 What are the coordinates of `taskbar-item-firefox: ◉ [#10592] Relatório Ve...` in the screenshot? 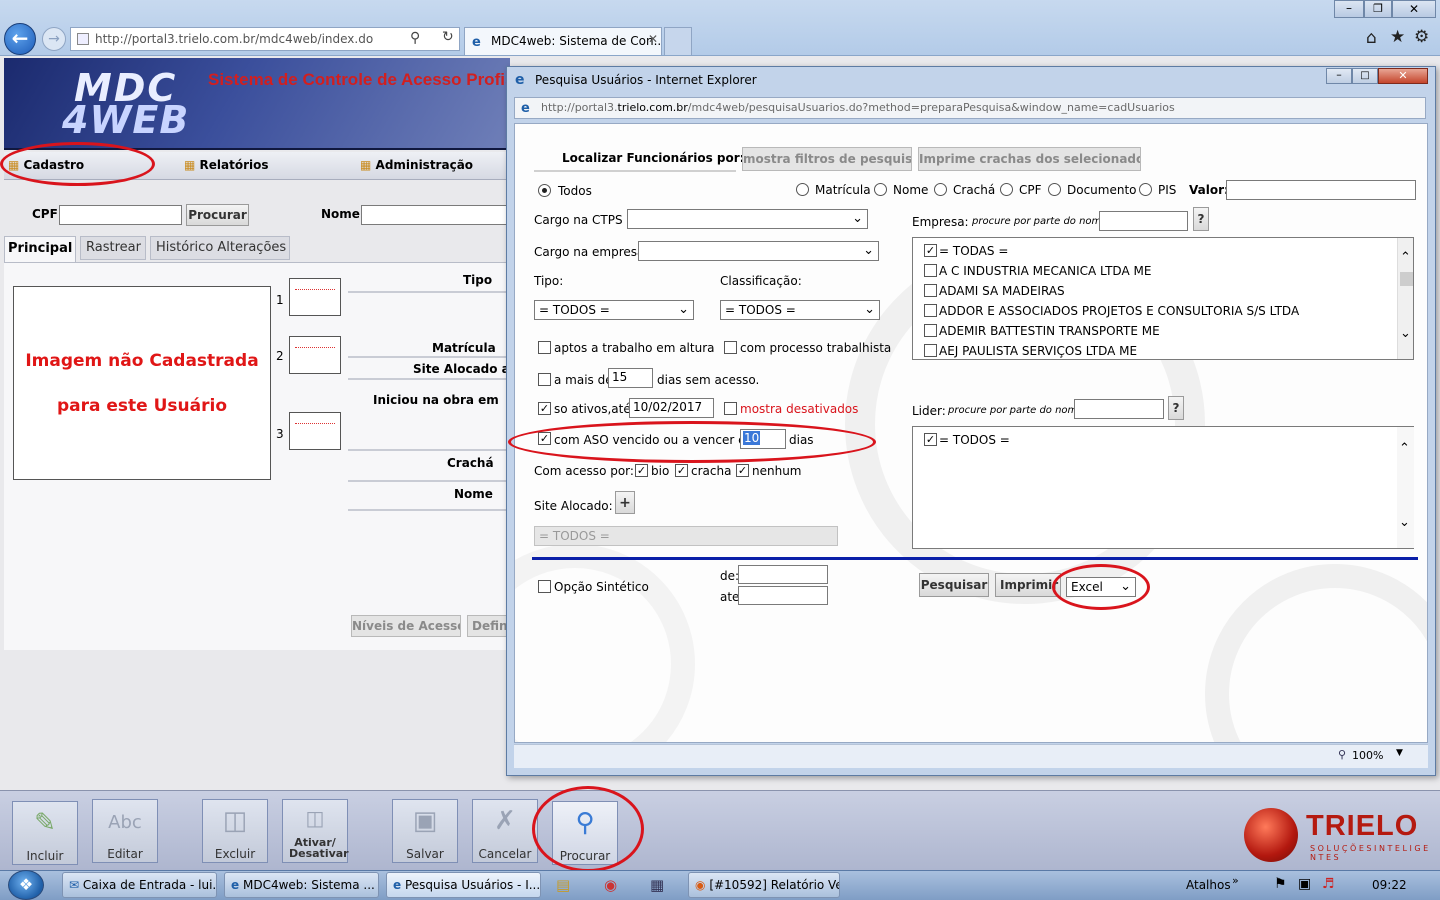 It's located at (764, 885).